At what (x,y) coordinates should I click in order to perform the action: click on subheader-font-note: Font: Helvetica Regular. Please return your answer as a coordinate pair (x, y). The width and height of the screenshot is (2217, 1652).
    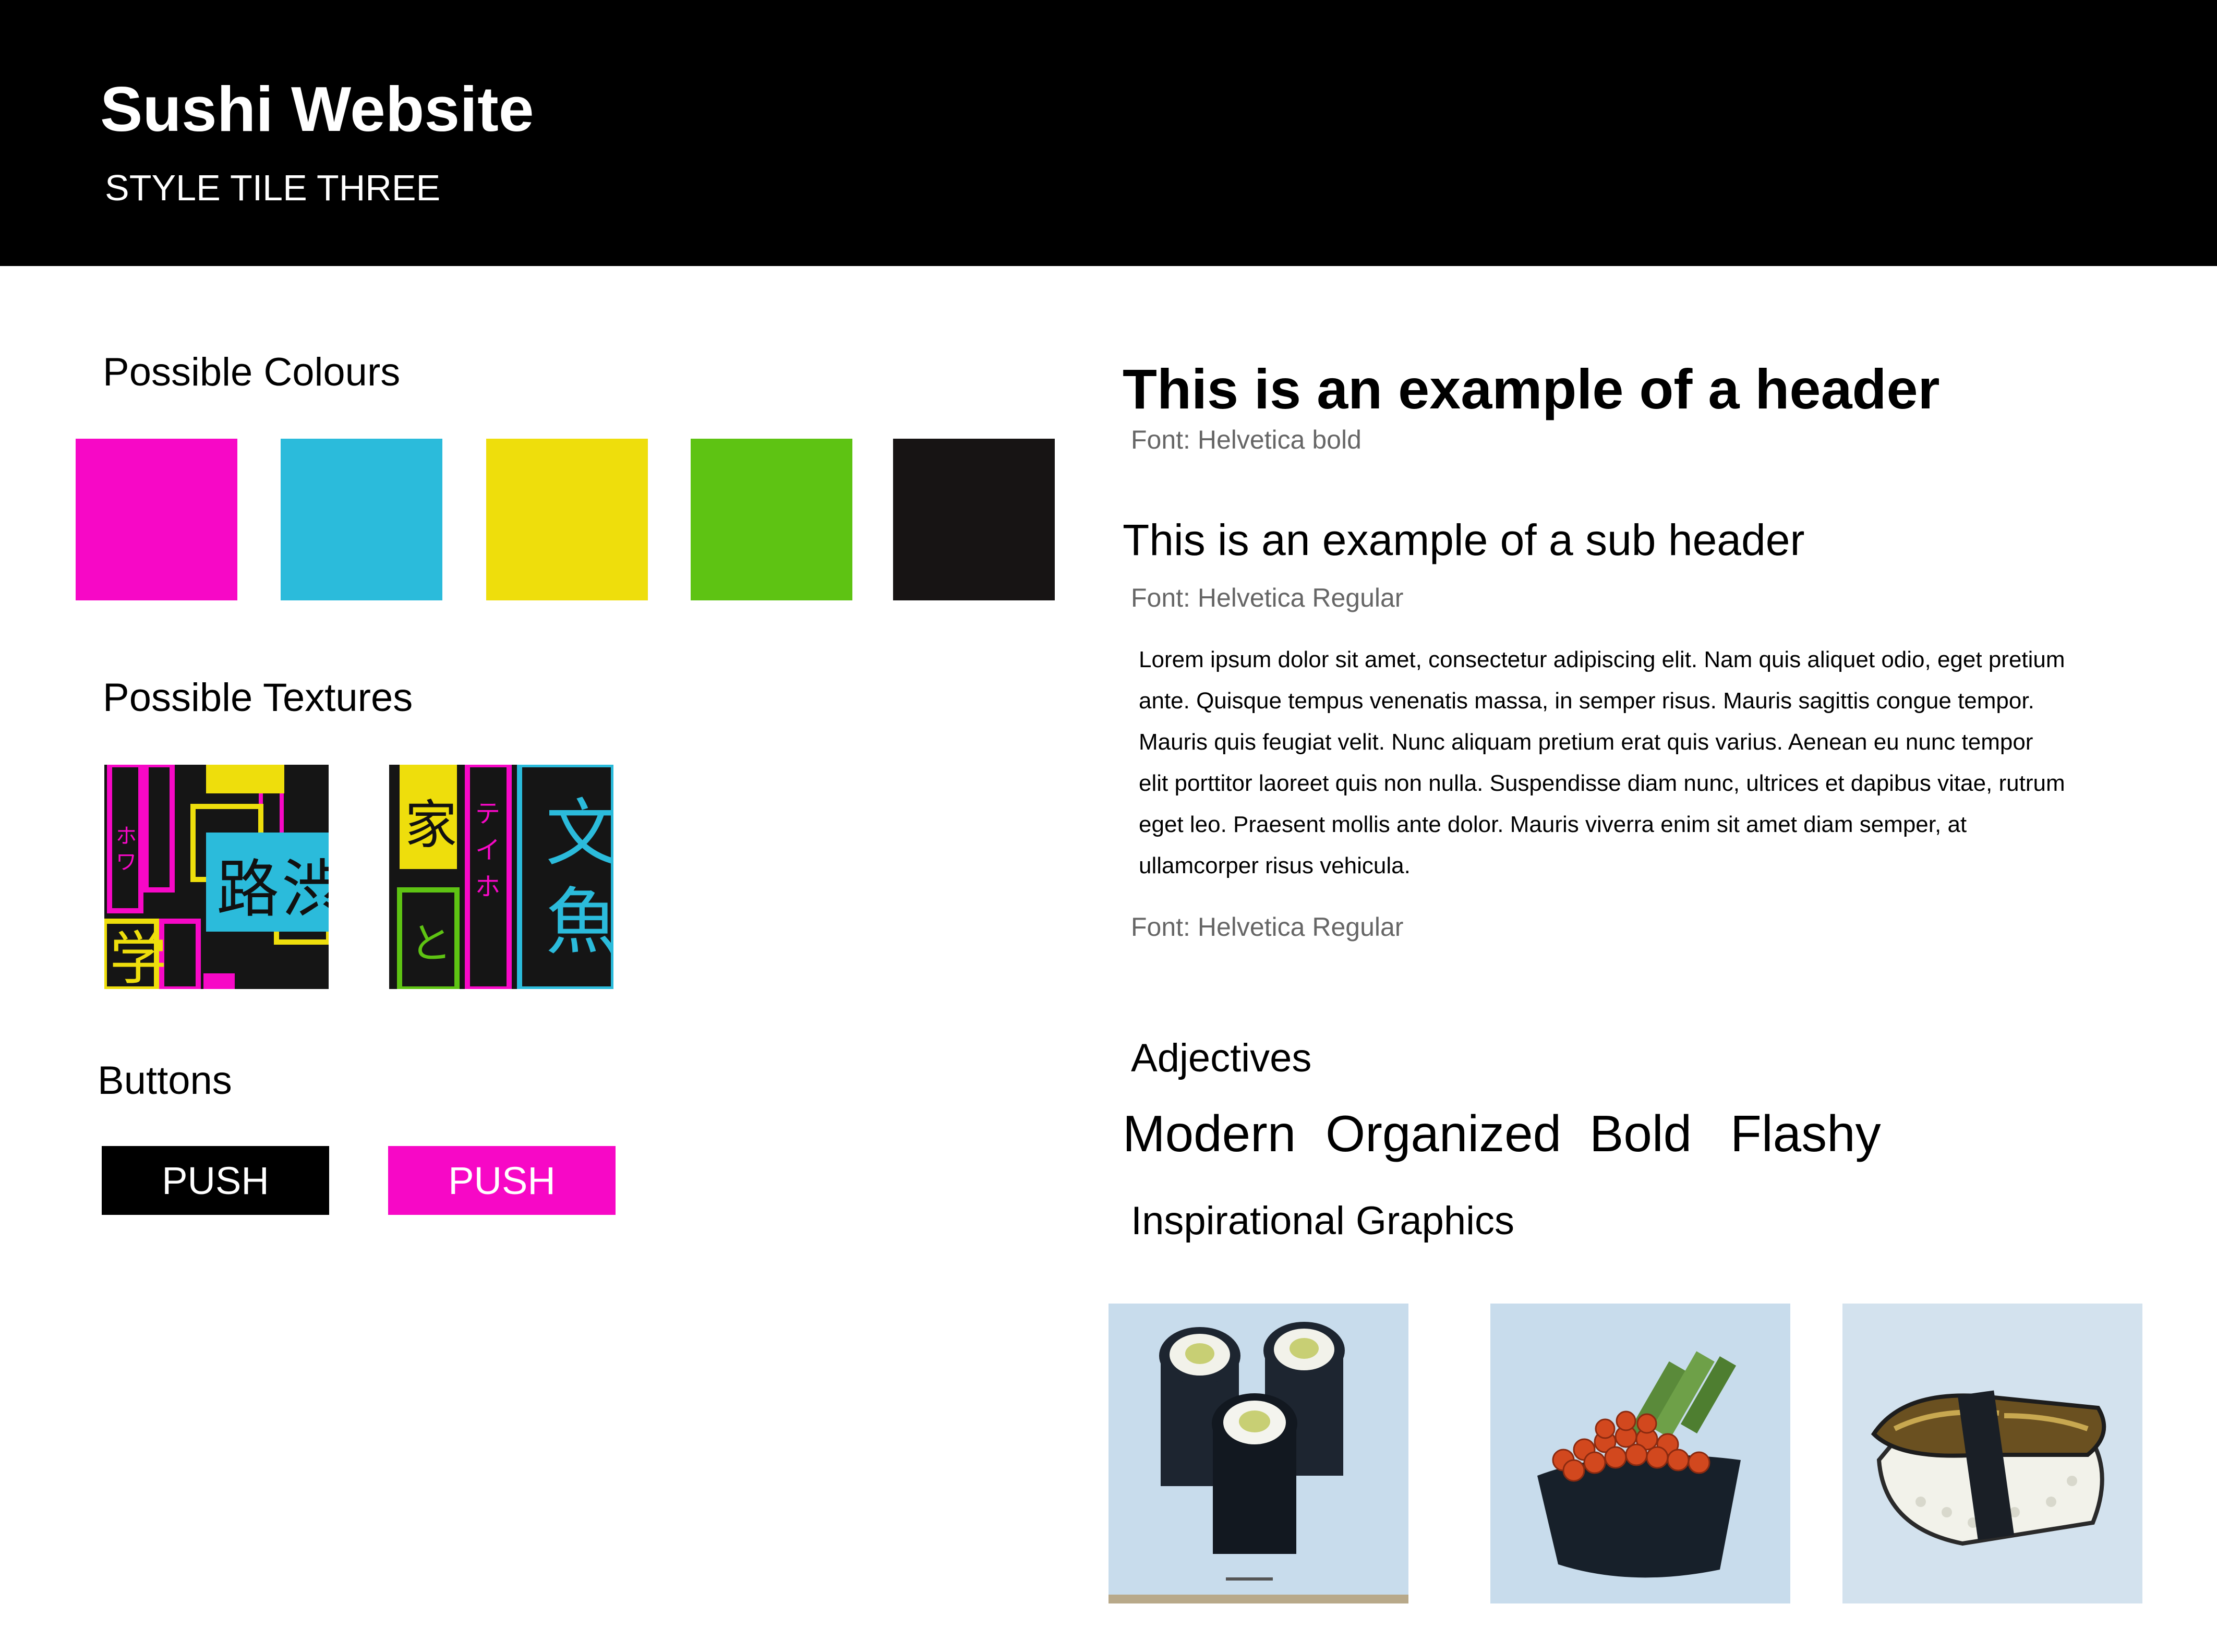
    Looking at the image, I should click on (1268, 597).